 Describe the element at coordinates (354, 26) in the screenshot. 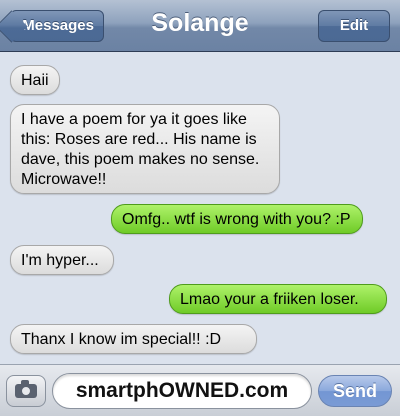

I see `edit-button: Edit` at that location.